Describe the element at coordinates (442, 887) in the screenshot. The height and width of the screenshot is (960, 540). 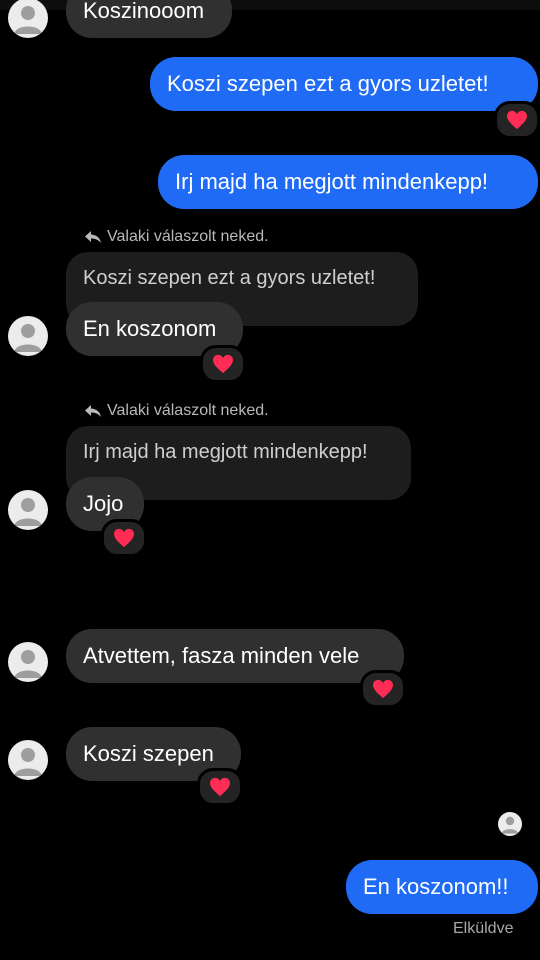
I see `message-bubble-outgoing: En koszonom!!` at that location.